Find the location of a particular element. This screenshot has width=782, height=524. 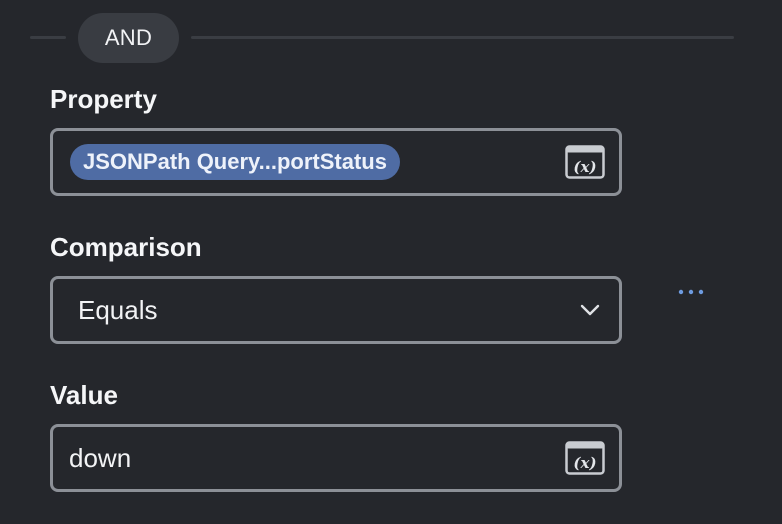

value-field: (x) is located at coordinates (336, 458).